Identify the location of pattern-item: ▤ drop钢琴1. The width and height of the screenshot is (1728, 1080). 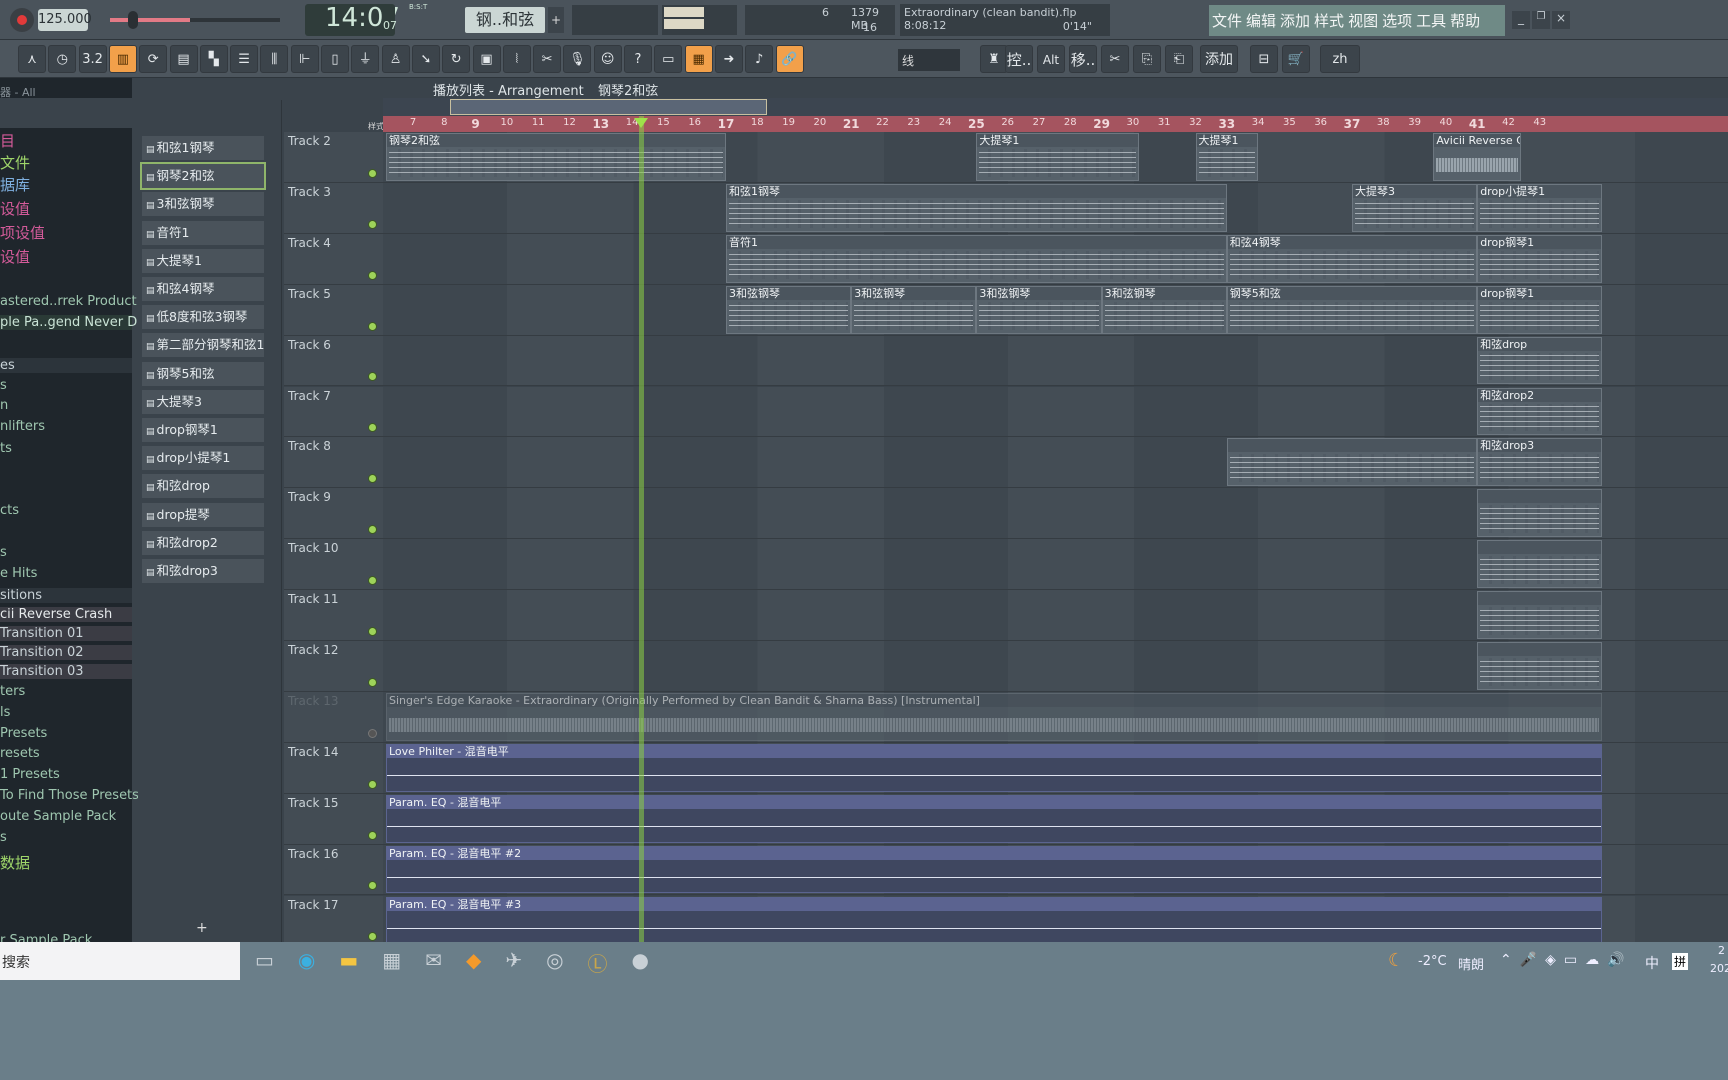
(203, 430).